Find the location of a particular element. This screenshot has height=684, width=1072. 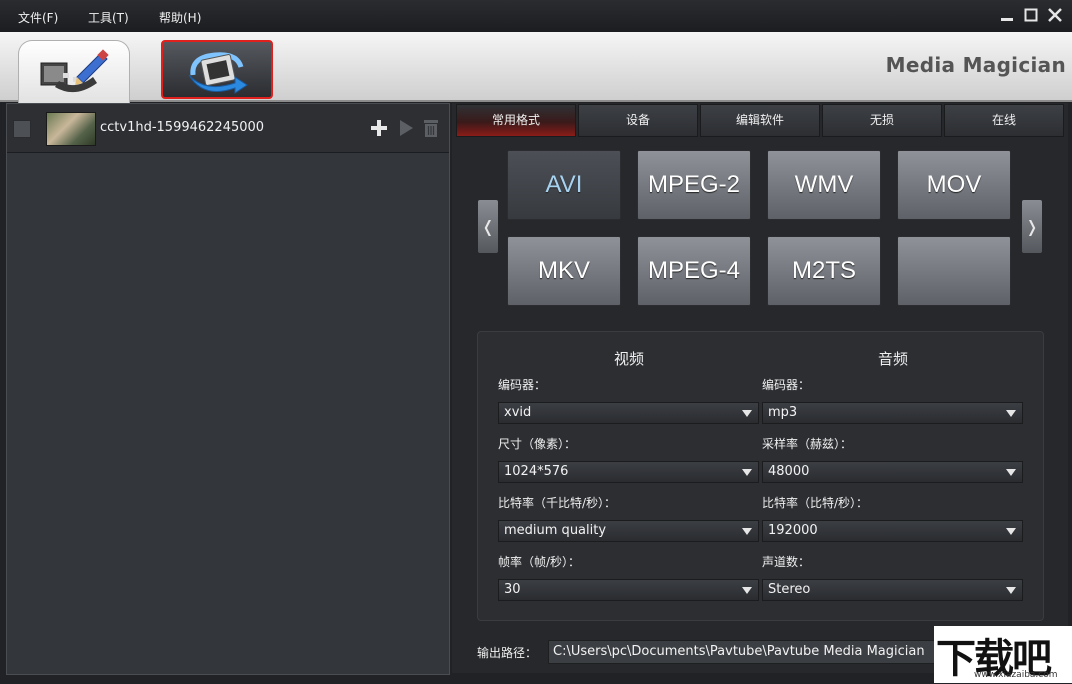

audio-bitrate-label: 比特率（比特/秒）： is located at coordinates (815, 503).